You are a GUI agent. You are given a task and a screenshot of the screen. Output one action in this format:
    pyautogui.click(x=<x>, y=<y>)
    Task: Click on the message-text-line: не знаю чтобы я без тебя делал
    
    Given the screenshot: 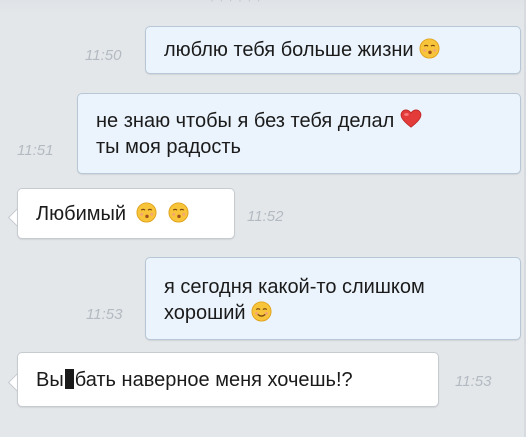 What is the action you would take?
    pyautogui.click(x=299, y=121)
    